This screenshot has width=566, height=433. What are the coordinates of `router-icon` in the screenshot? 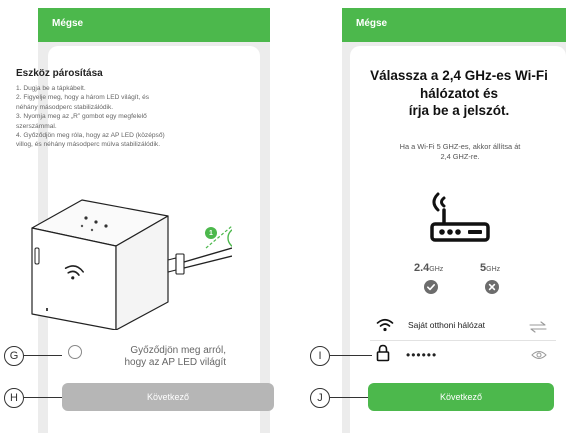 It's located at (460, 217).